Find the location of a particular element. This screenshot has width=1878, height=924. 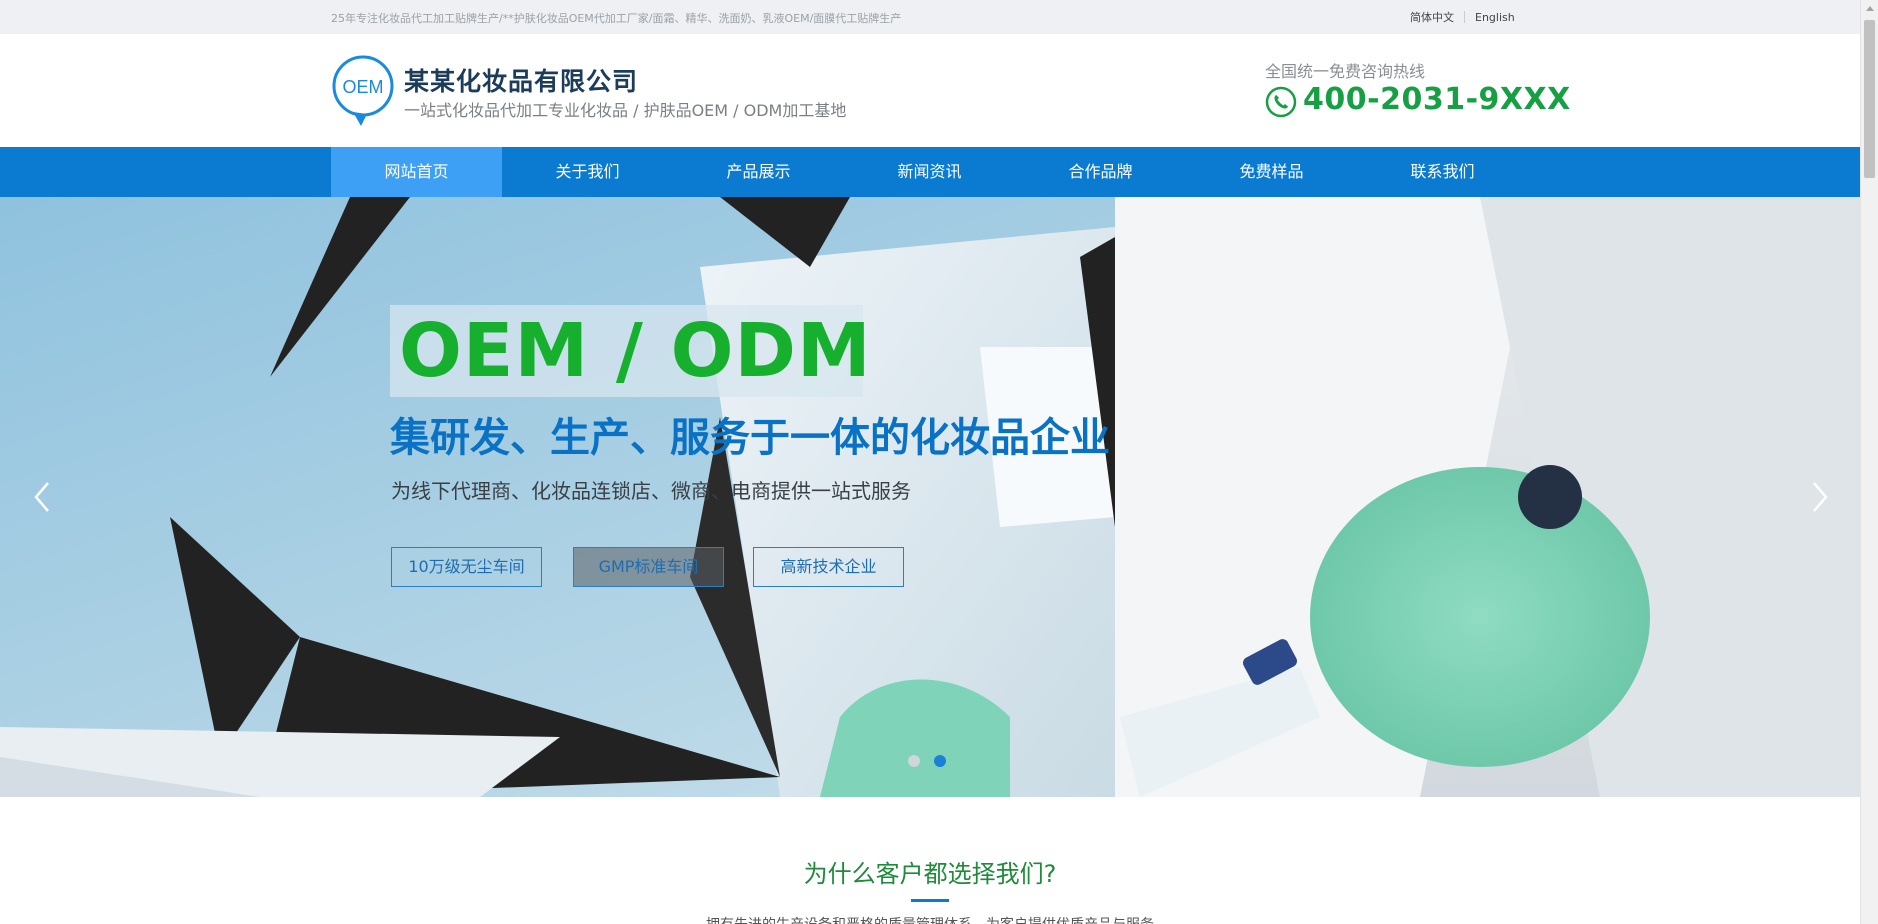

slider-prev-arrow-icon is located at coordinates (42, 497).